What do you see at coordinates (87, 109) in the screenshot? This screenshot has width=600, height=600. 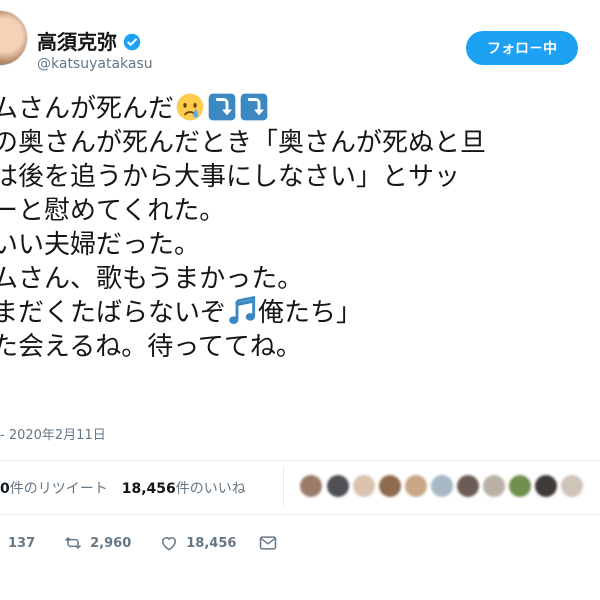 I see `tweet-line-1-text: ムさんが死んだ` at bounding box center [87, 109].